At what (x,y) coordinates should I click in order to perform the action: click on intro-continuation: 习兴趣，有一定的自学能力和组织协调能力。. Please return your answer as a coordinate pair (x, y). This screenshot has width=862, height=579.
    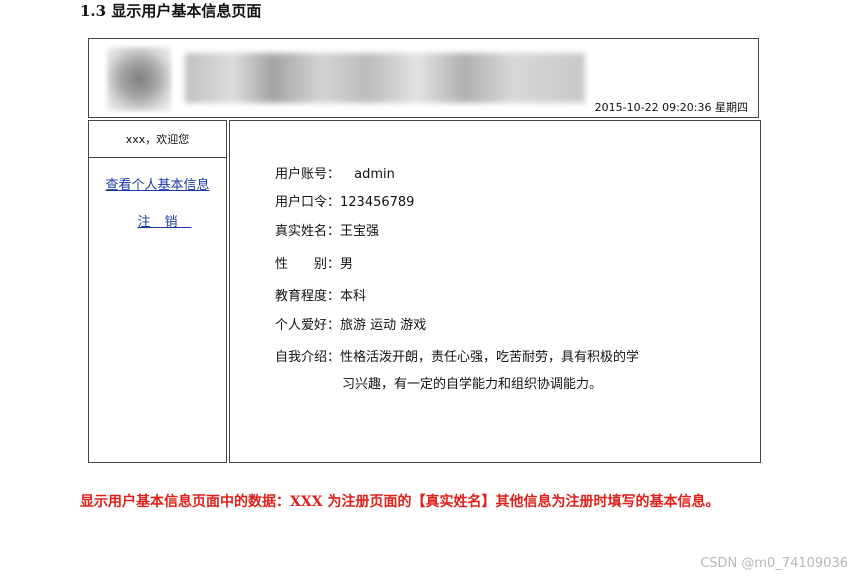
    Looking at the image, I should click on (472, 384).